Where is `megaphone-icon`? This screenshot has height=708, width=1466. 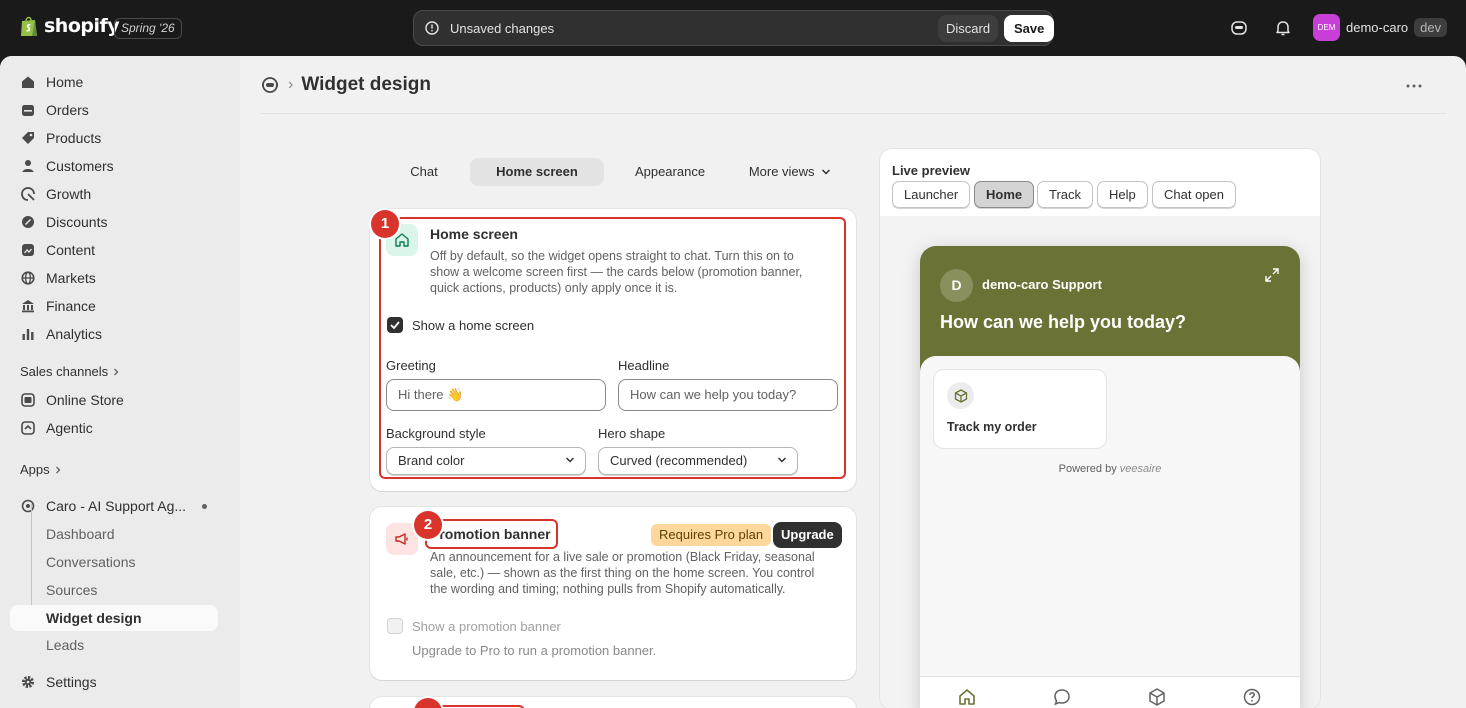 megaphone-icon is located at coordinates (402, 539).